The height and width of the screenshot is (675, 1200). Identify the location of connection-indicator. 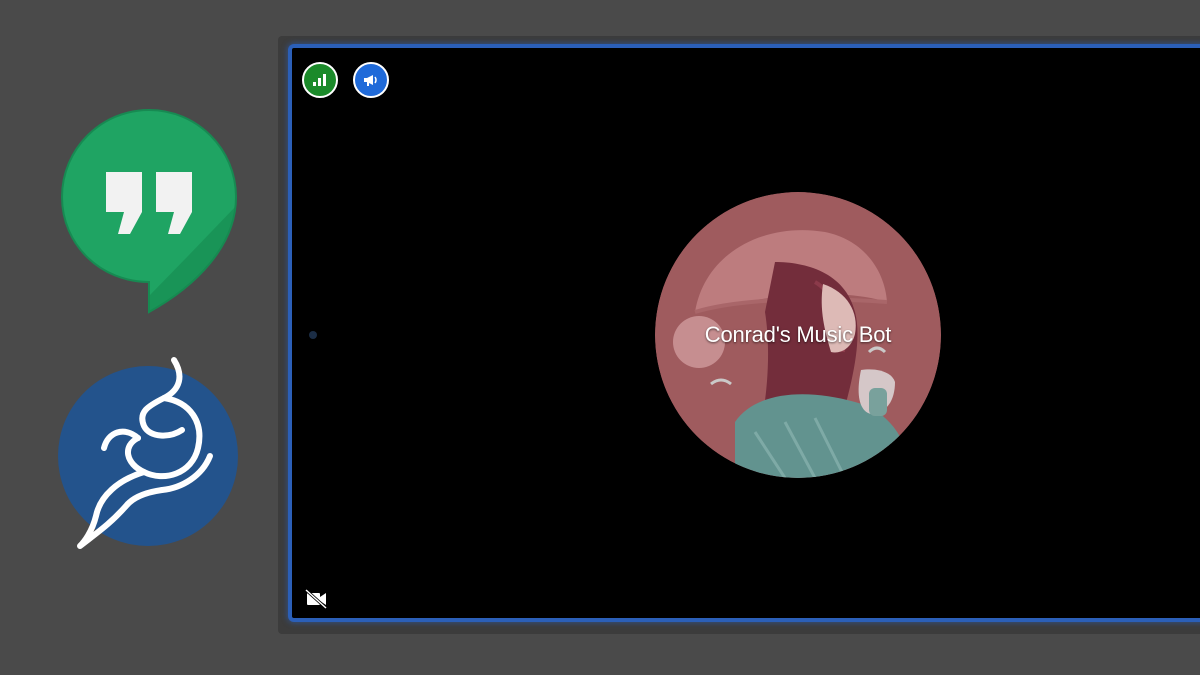
(320, 80).